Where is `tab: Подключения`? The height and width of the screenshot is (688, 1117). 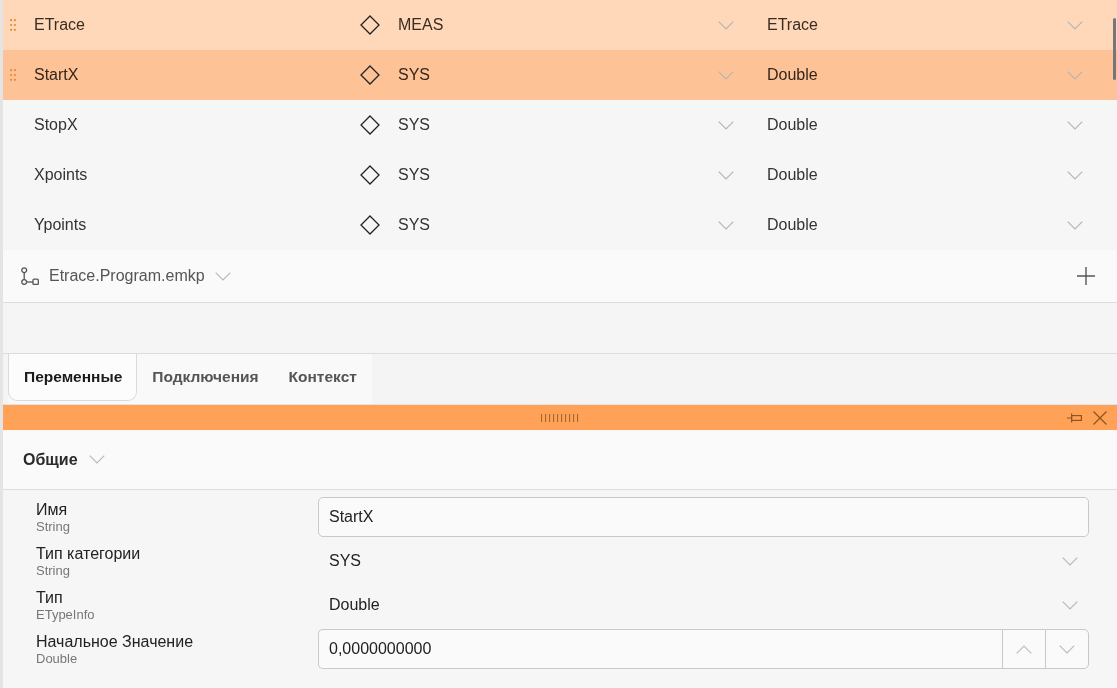
tab: Подключения is located at coordinates (205, 377).